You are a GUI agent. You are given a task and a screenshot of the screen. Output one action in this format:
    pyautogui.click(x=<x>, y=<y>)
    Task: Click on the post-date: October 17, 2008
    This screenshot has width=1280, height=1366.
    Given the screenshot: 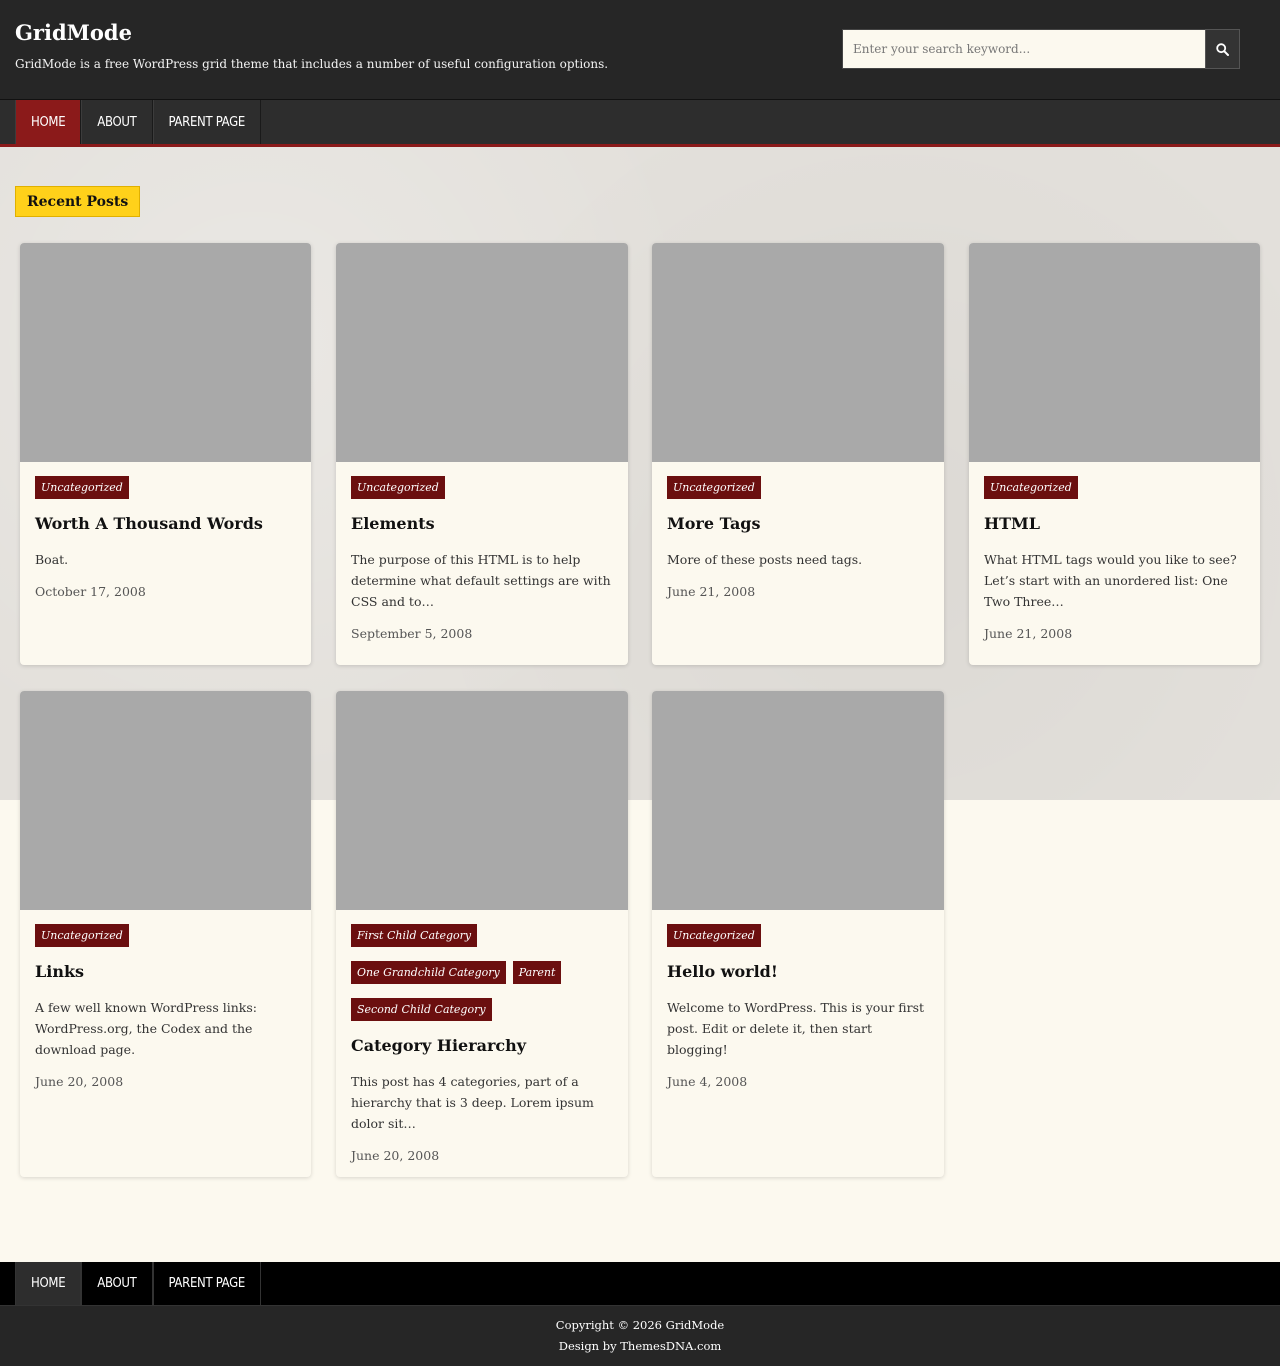 What is the action you would take?
    pyautogui.click(x=90, y=591)
    